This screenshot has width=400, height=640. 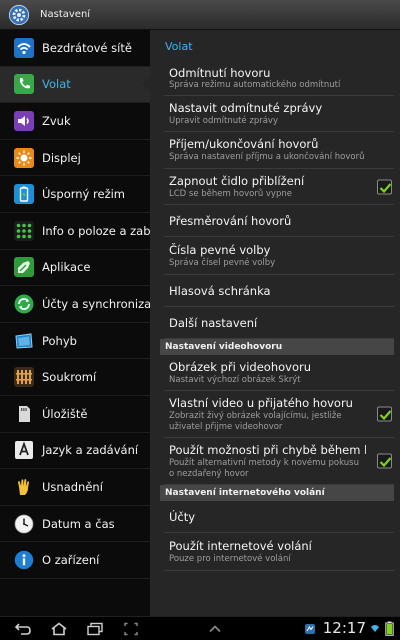 I want to click on location-security-icon, so click(x=24, y=230).